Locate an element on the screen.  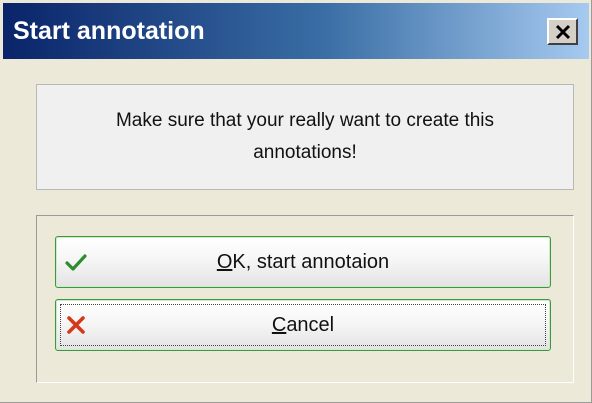
ok-start-annotation-button: OK, start annotaion is located at coordinates (303, 262).